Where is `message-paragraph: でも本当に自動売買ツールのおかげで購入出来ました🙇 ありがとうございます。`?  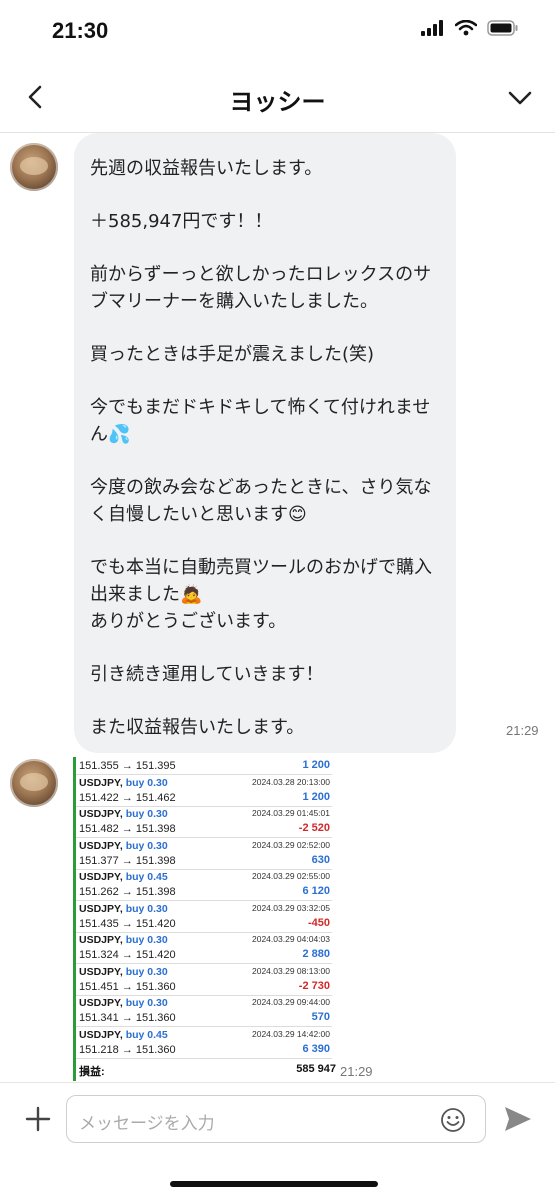 message-paragraph: でも本当に自動売買ツールのおかげで購入出来ました🙇 ありがとうございます。 is located at coordinates (261, 594).